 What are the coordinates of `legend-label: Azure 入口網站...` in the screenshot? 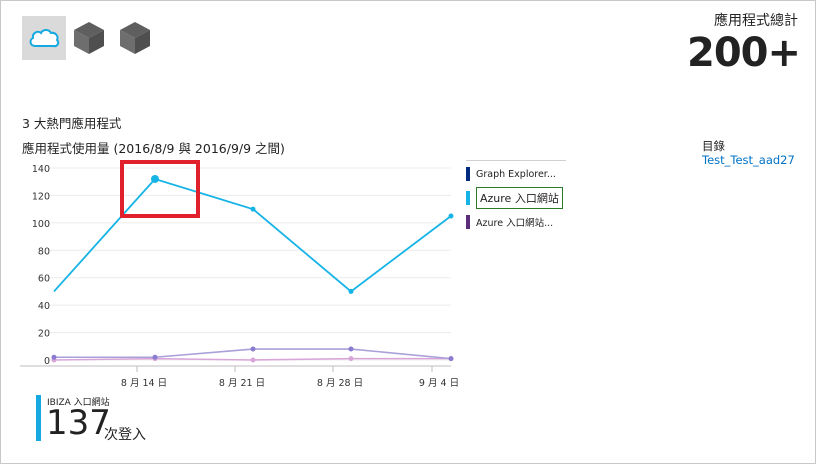 It's located at (515, 223).